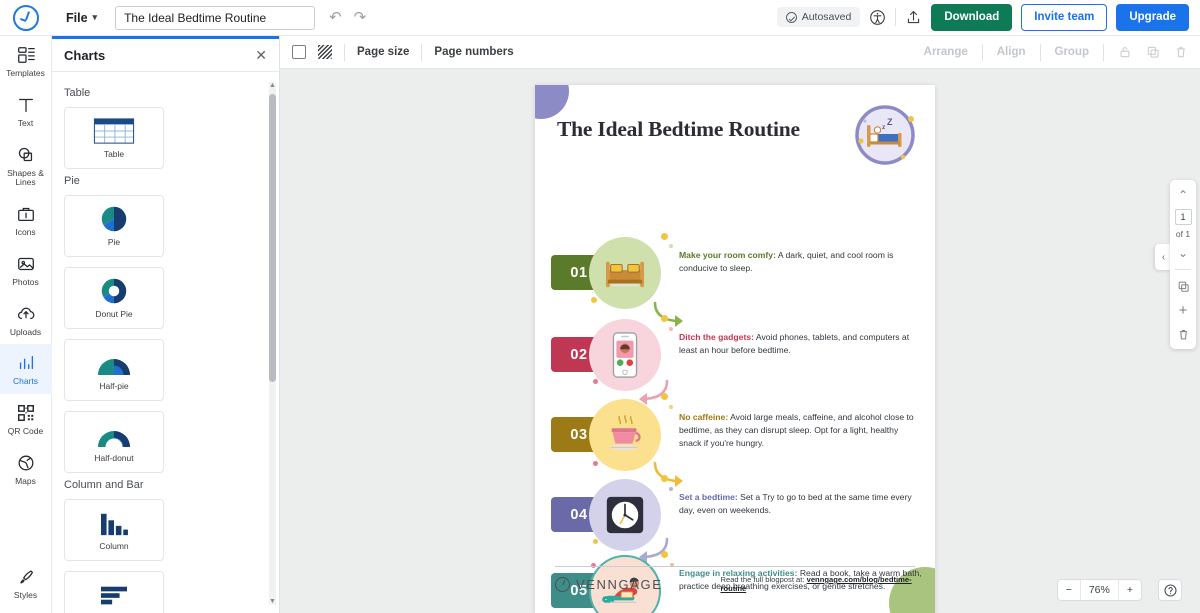 The width and height of the screenshot is (1200, 613). I want to click on sidebar-item-text: Text, so click(26, 111).